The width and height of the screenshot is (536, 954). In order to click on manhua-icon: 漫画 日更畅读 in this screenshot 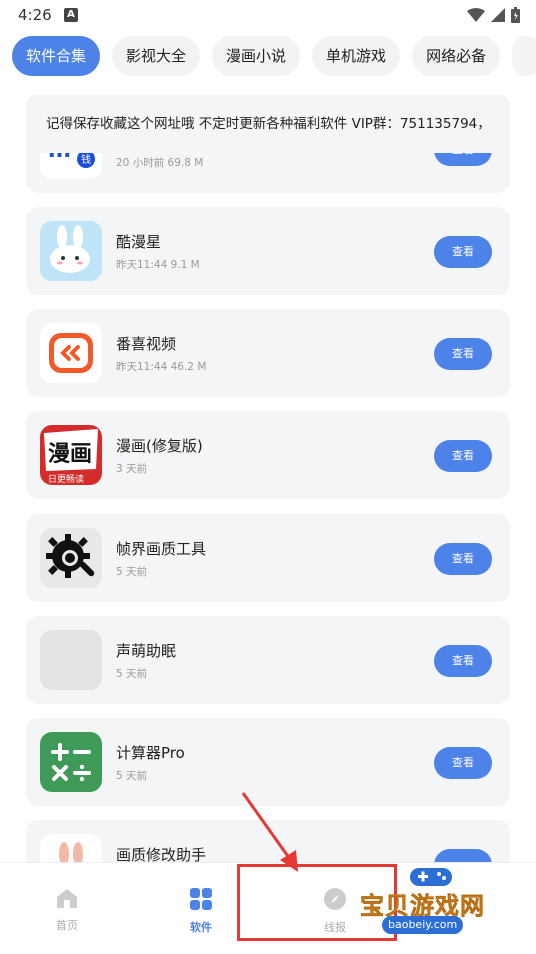, I will do `click(71, 455)`.